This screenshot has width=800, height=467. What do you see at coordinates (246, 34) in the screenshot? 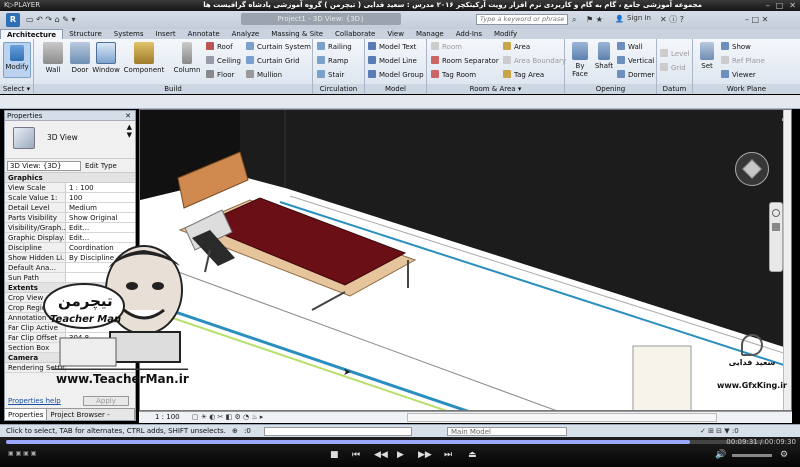
I see `tab-analyze: Analyze` at bounding box center [246, 34].